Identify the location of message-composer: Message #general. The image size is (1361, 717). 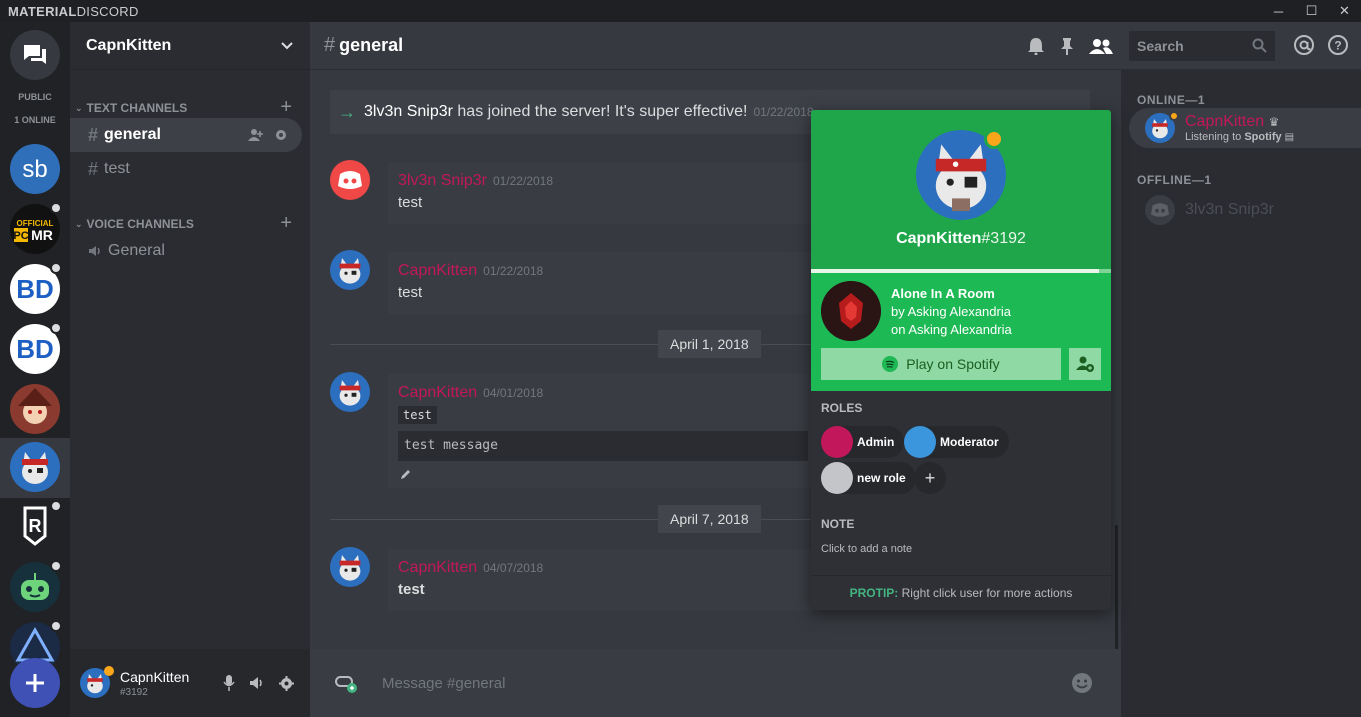
(715, 683).